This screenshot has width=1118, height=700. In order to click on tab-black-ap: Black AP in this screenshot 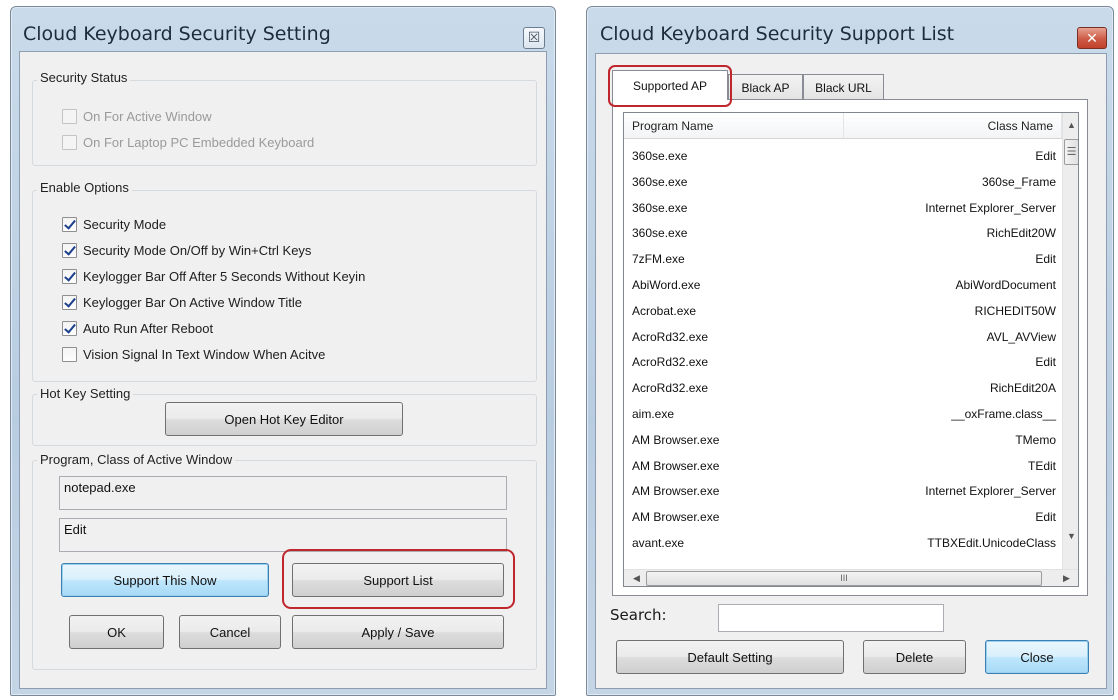, I will do `click(765, 87)`.